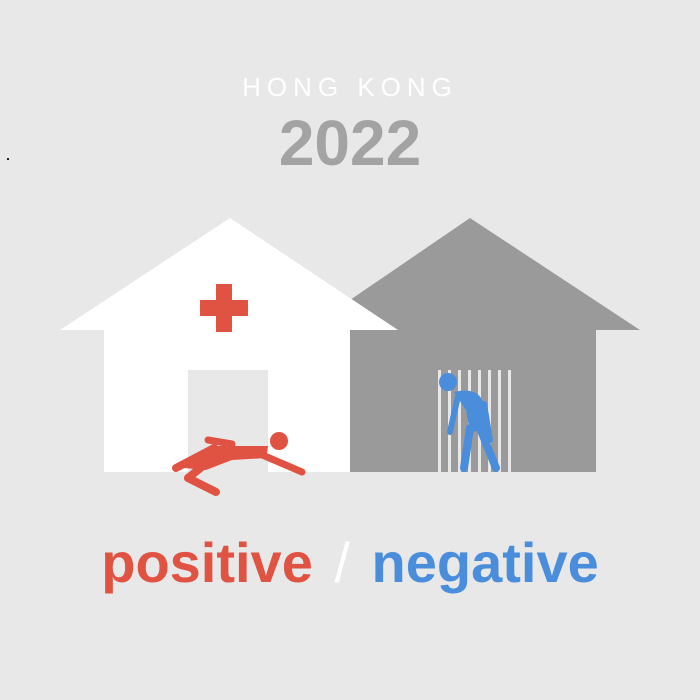  I want to click on caption: positive / negative, so click(350, 562).